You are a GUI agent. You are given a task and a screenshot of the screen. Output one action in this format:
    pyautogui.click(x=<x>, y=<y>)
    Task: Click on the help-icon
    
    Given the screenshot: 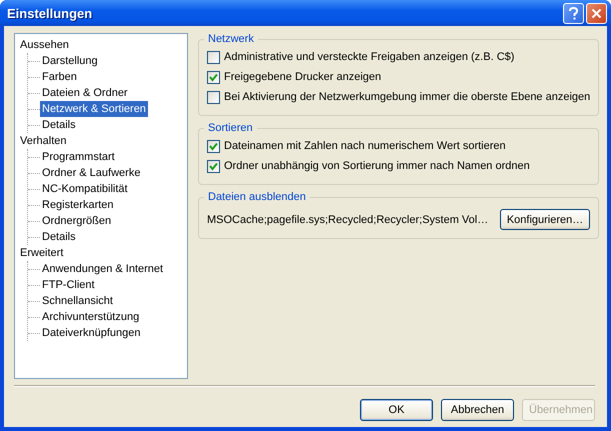 What is the action you would take?
    pyautogui.click(x=573, y=13)
    